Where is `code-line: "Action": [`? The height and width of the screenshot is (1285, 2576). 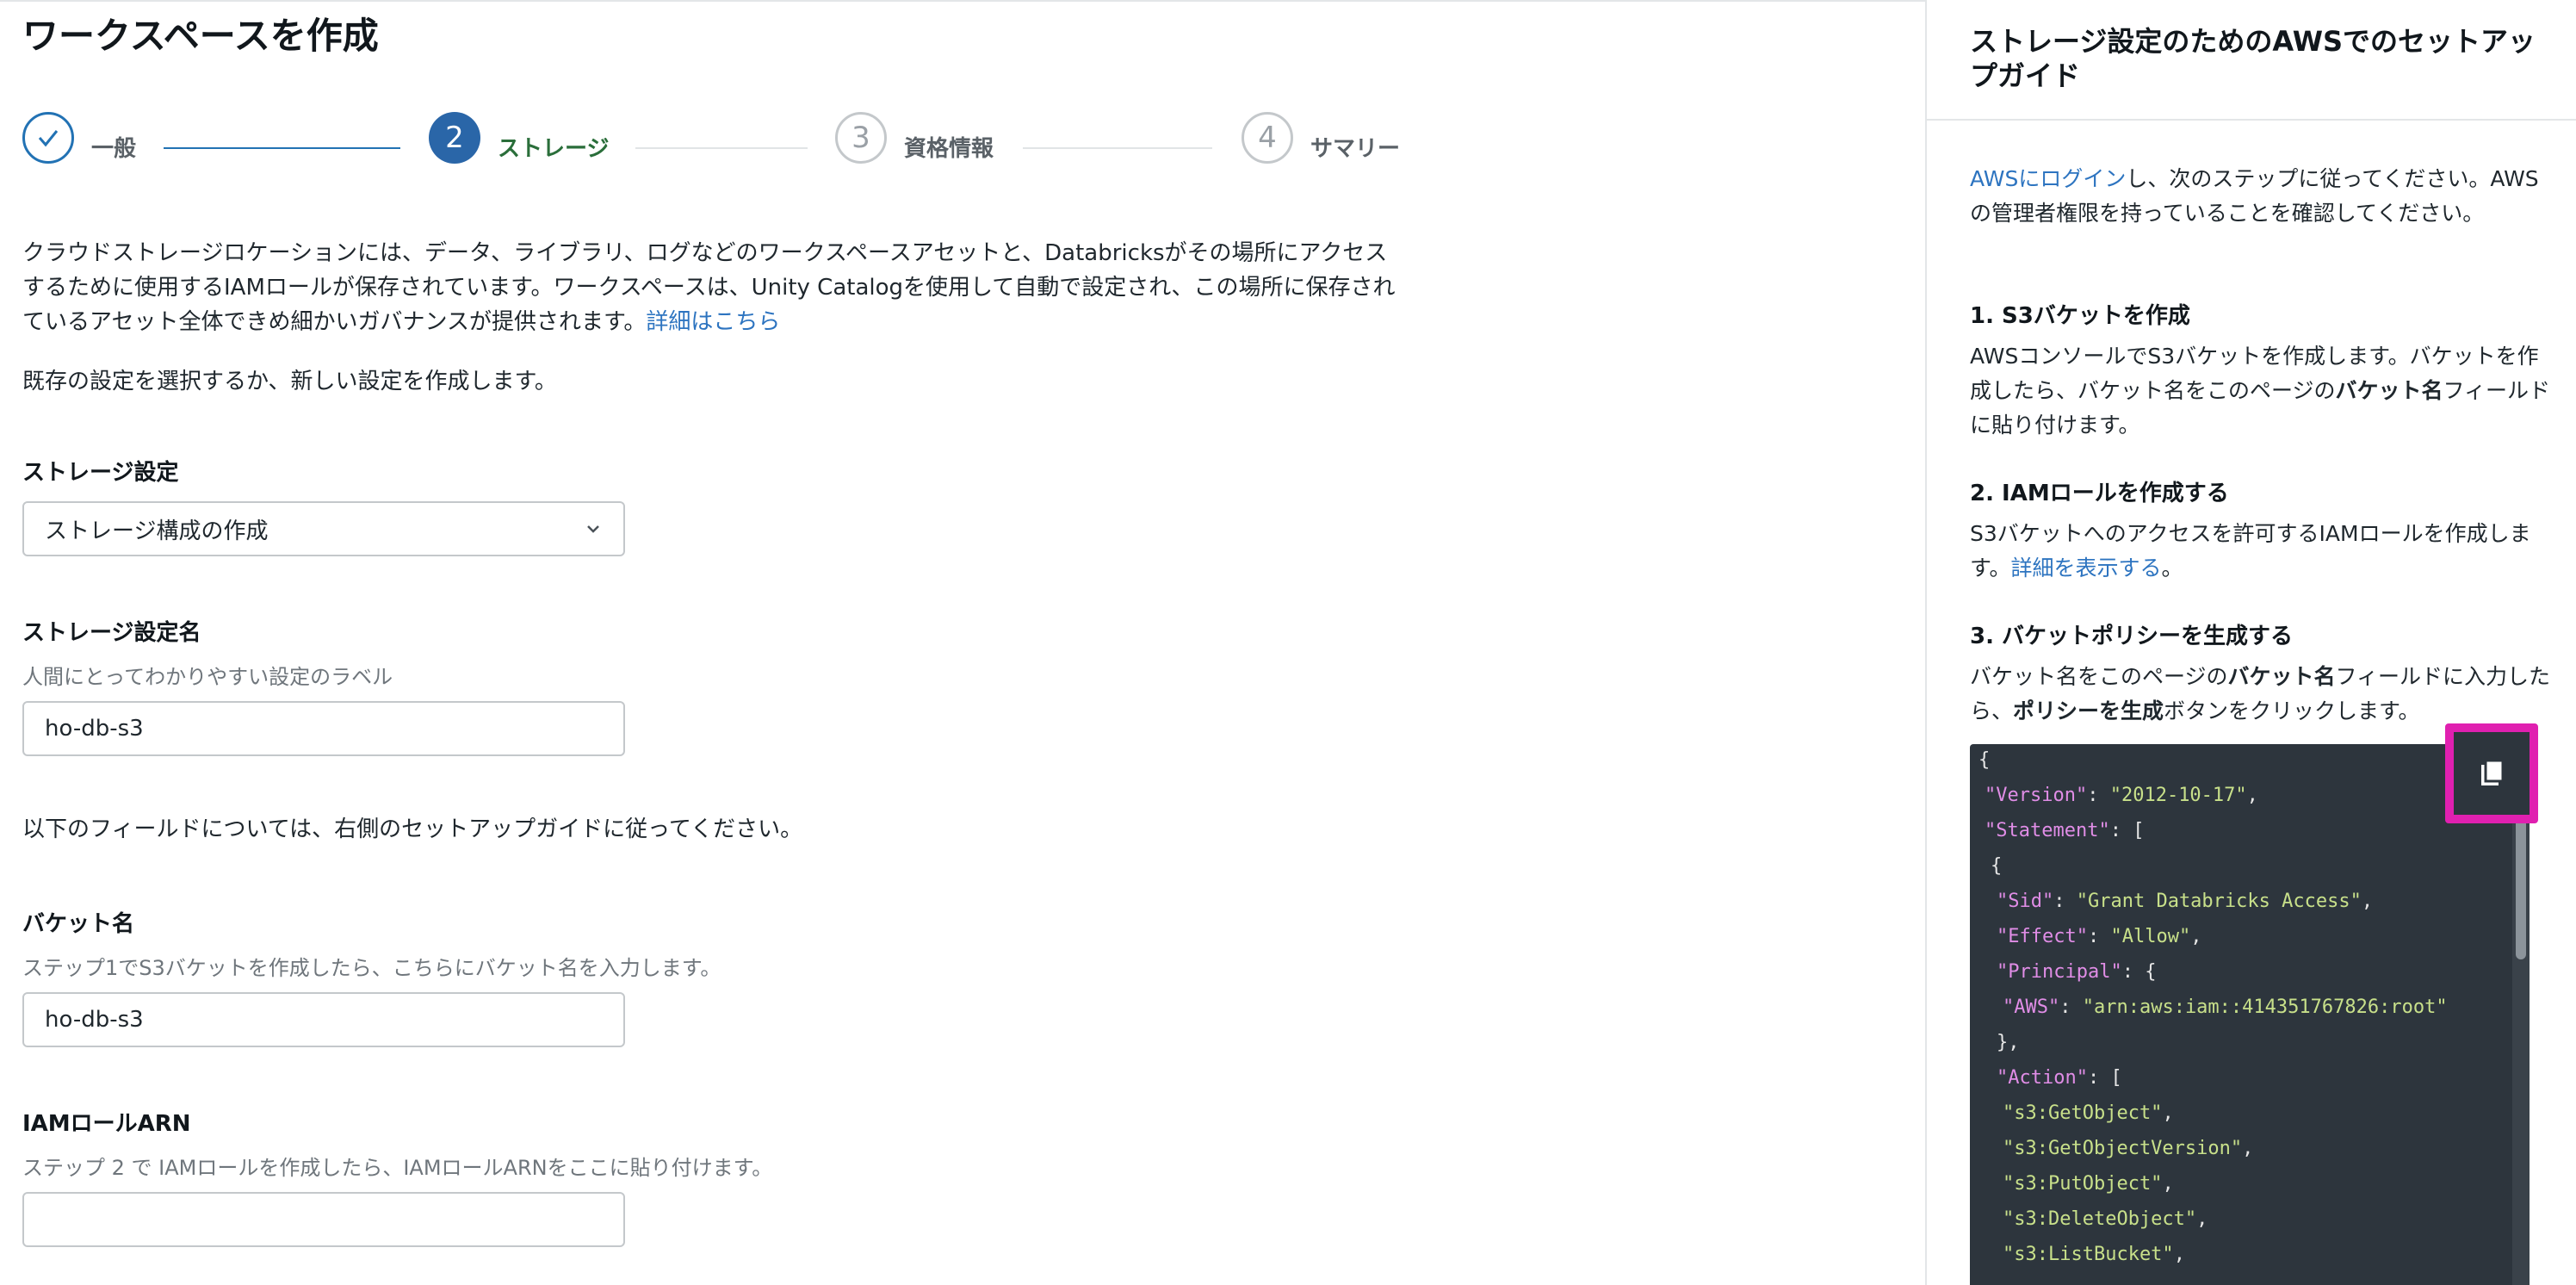
code-line: "Action": [ is located at coordinates (2059, 1078).